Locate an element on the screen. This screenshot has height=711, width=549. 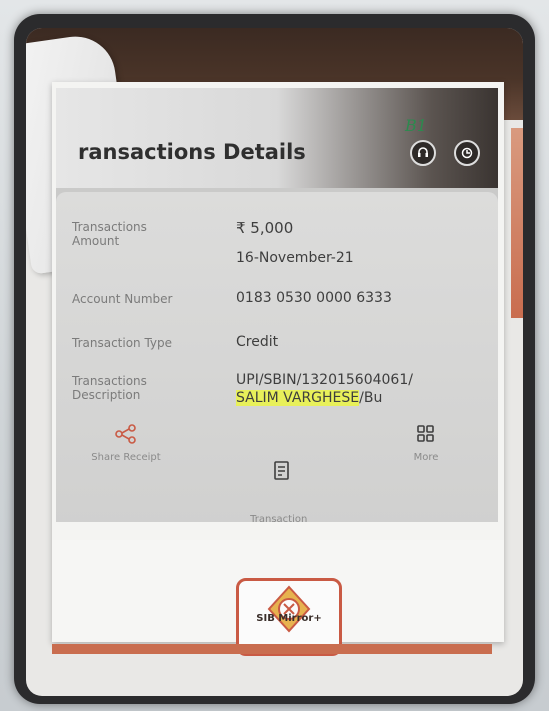
app-name: SIB Mirror+ is located at coordinates (289, 618).